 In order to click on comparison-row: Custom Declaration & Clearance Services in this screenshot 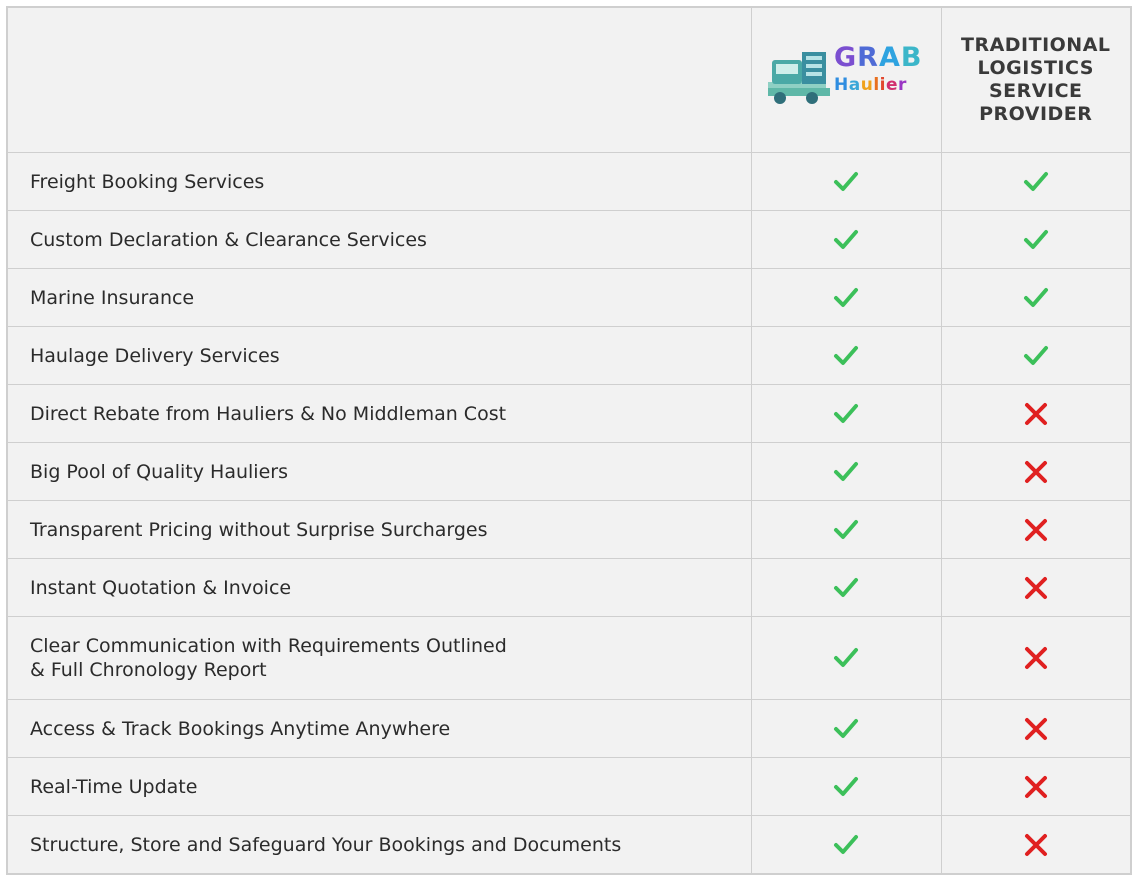, I will do `click(569, 239)`.